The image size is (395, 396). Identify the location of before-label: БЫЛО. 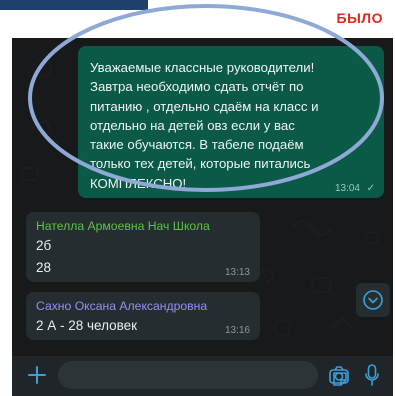
(359, 18).